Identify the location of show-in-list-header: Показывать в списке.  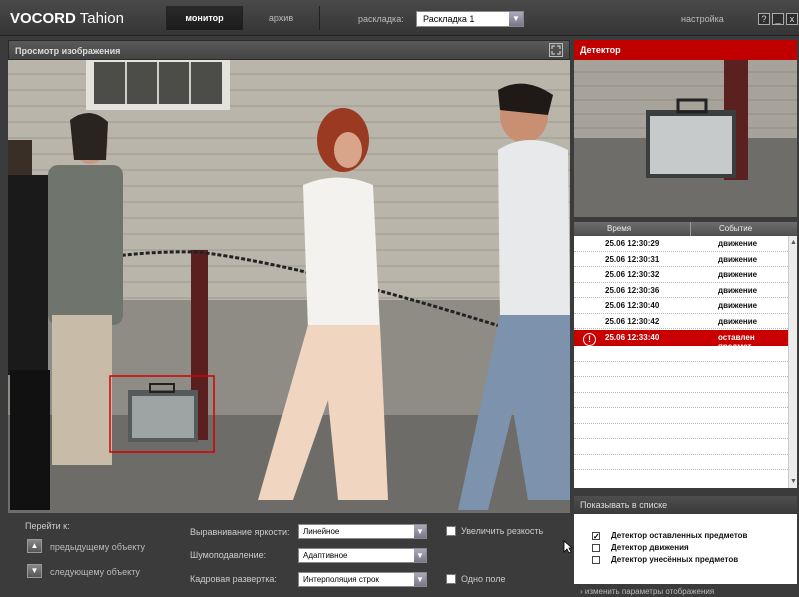
(685, 505).